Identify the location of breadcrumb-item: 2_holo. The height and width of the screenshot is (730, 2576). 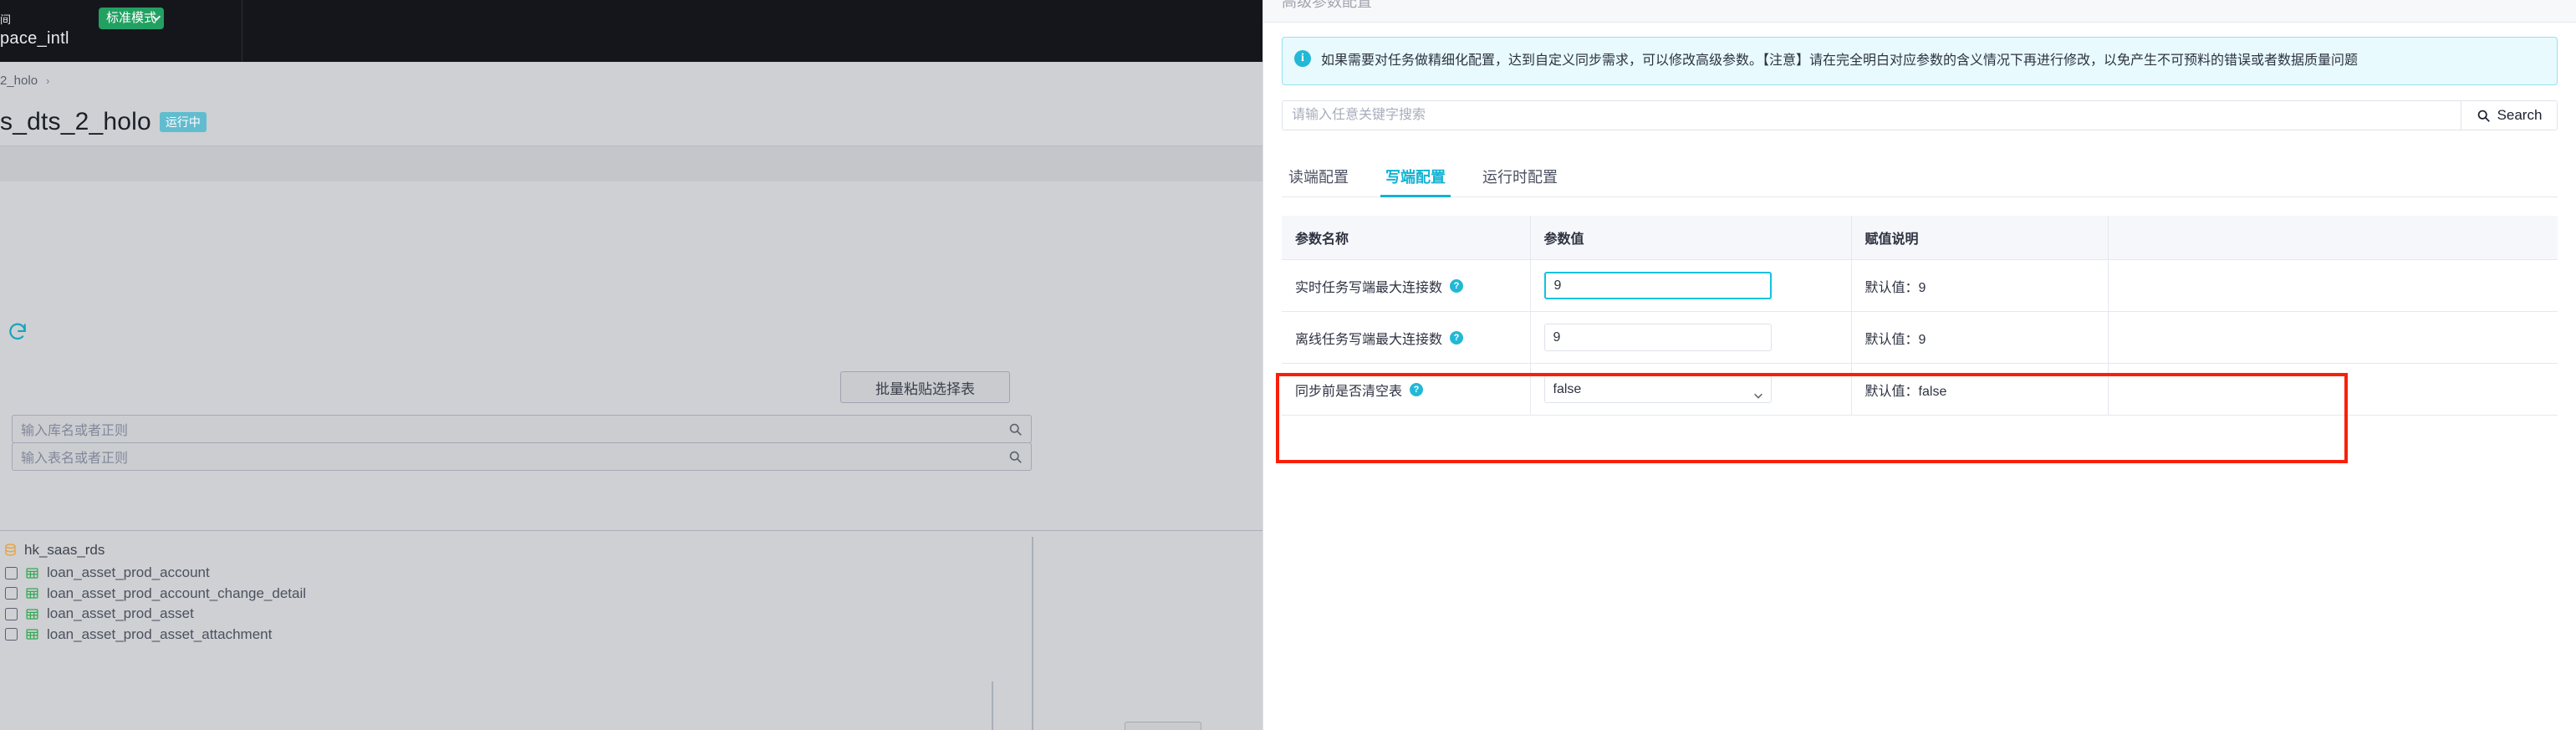
(19, 81).